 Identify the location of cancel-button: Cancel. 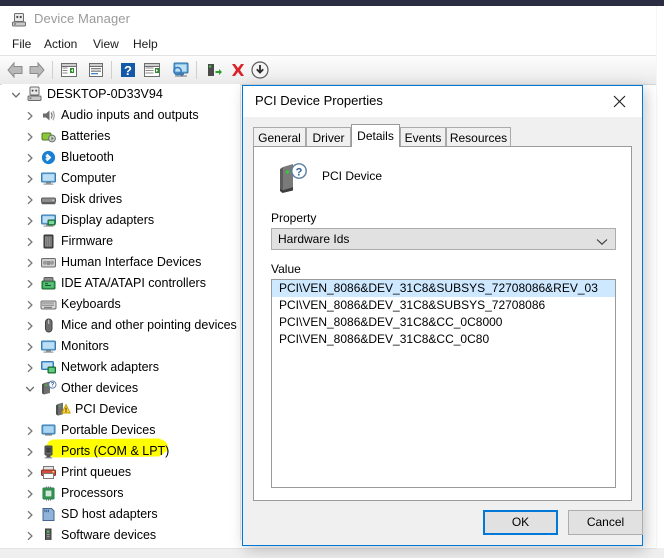
(605, 522).